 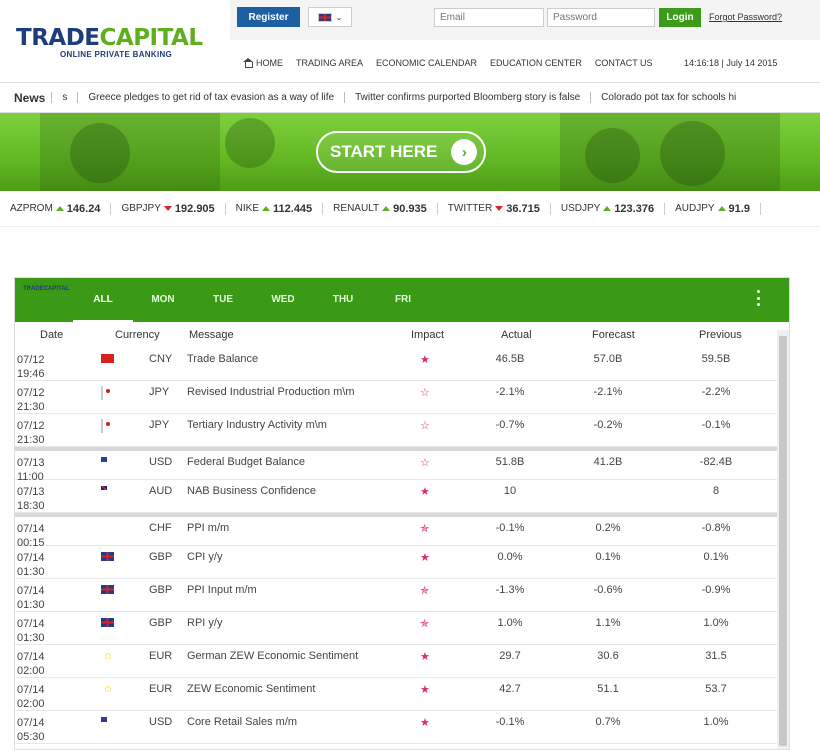 I want to click on row-forecast: -0.2%, so click(x=608, y=425).